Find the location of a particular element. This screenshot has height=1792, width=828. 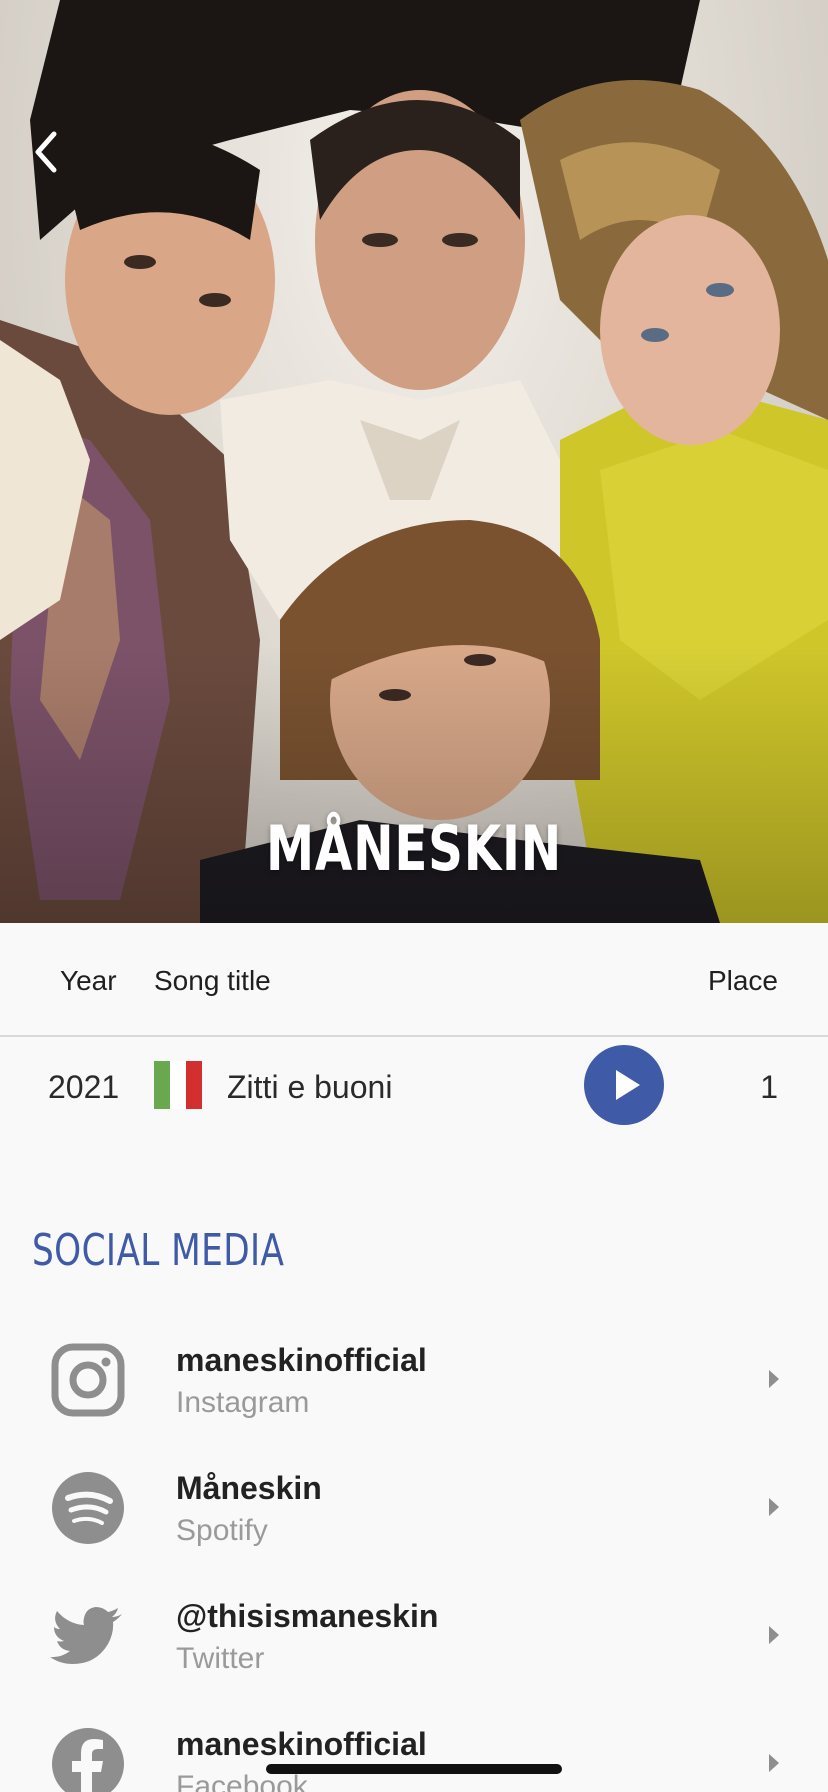

social-handle: Måneskin is located at coordinates (249, 1488).